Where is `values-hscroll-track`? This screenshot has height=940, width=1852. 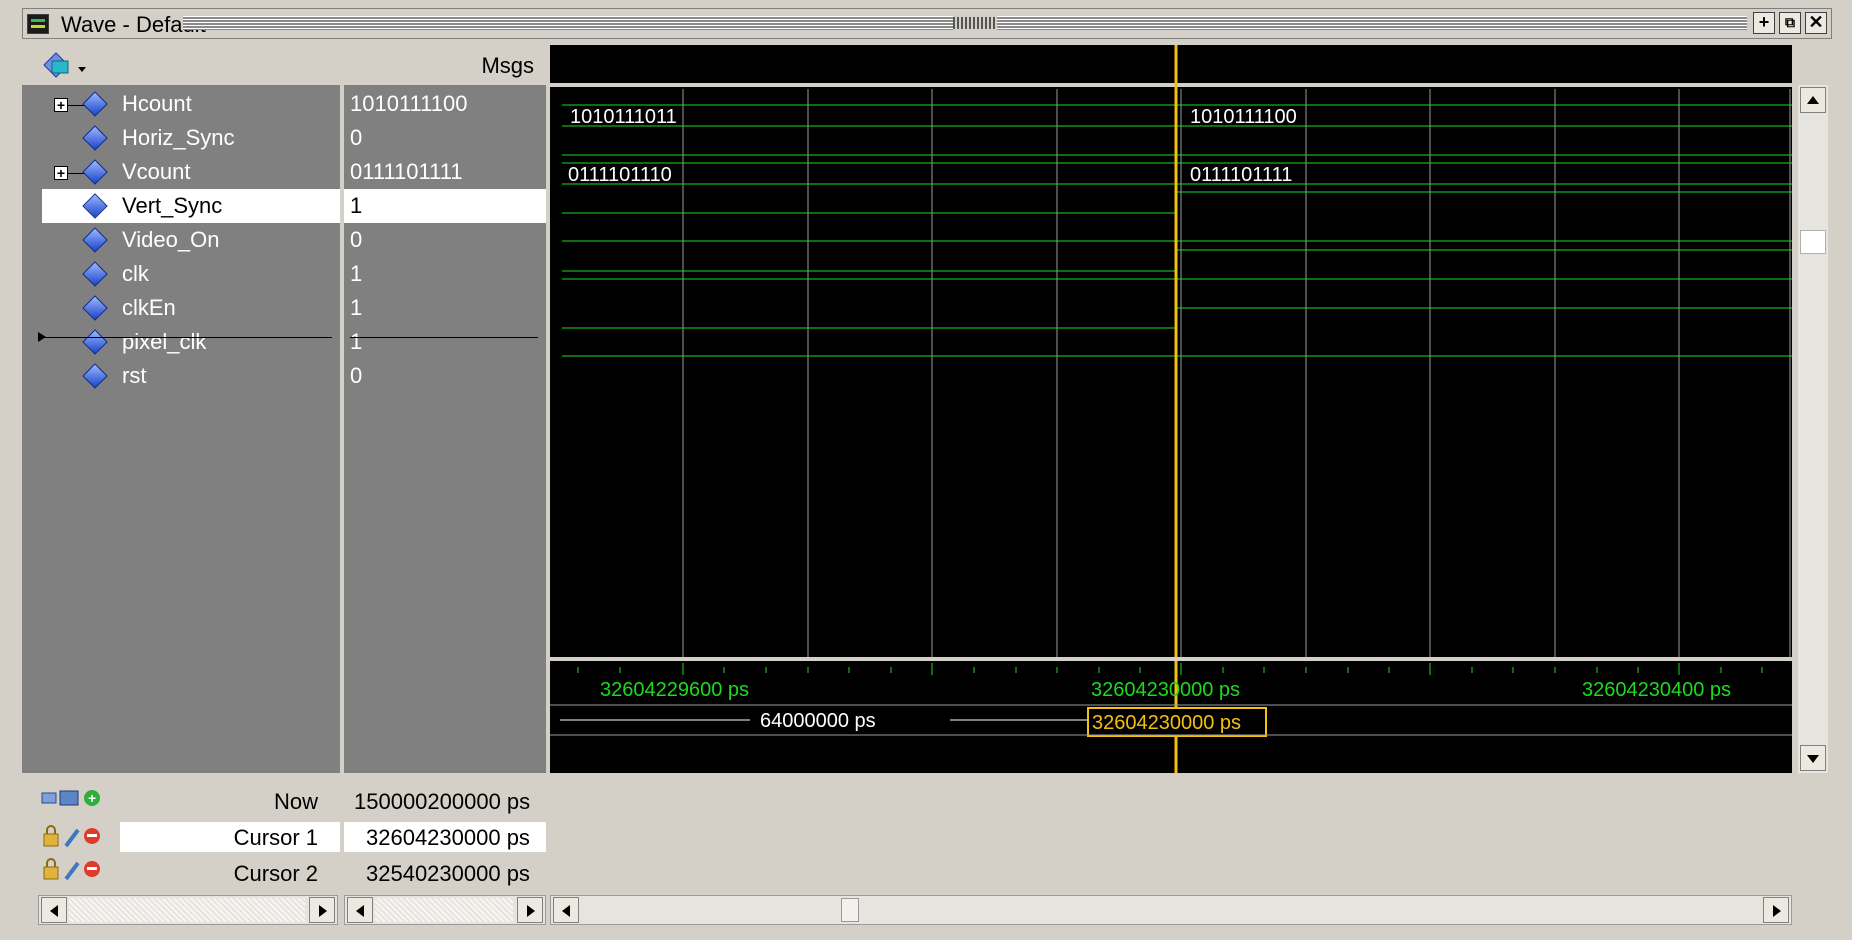 values-hscroll-track is located at coordinates (444, 910).